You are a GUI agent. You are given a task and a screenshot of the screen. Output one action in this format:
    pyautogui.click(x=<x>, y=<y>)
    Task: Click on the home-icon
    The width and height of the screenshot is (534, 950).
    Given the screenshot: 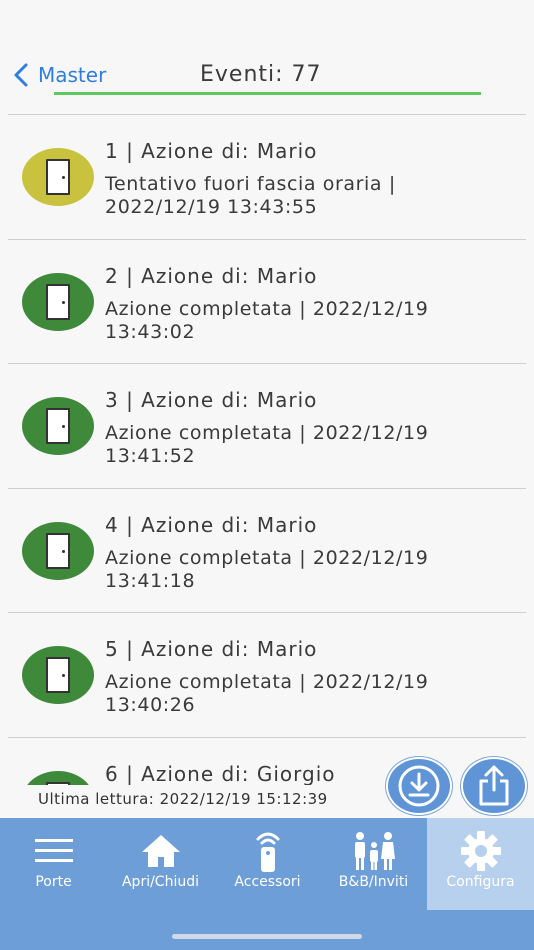 What is the action you would take?
    pyautogui.click(x=160, y=851)
    